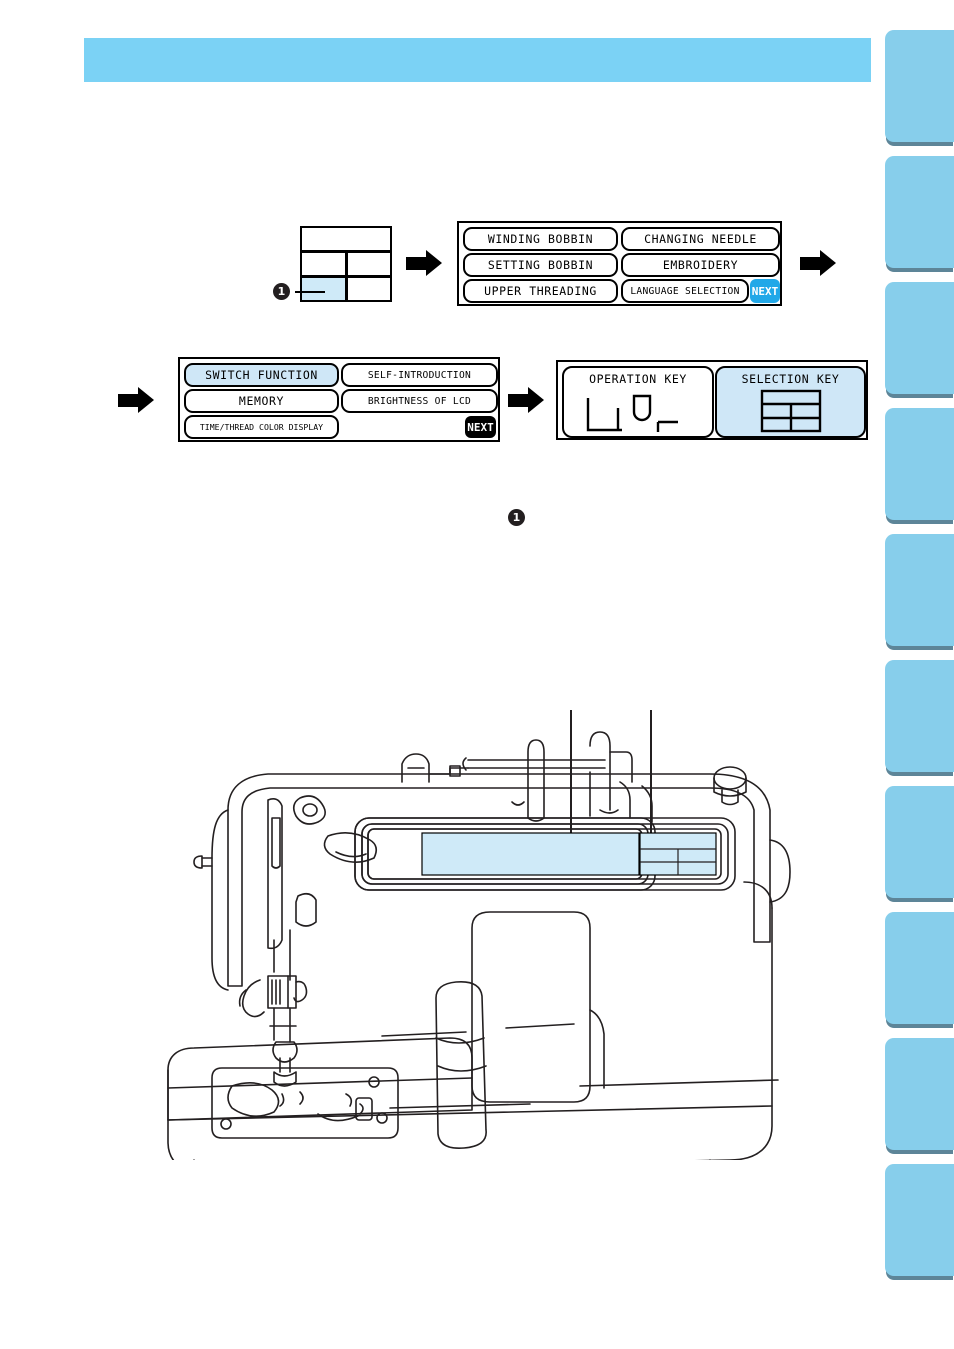 Image resolution: width=954 pixels, height=1349 pixels. I want to click on menu-button-time-thread-color-display: TIME/THREAD COLOR DISPLAY, so click(261, 427).